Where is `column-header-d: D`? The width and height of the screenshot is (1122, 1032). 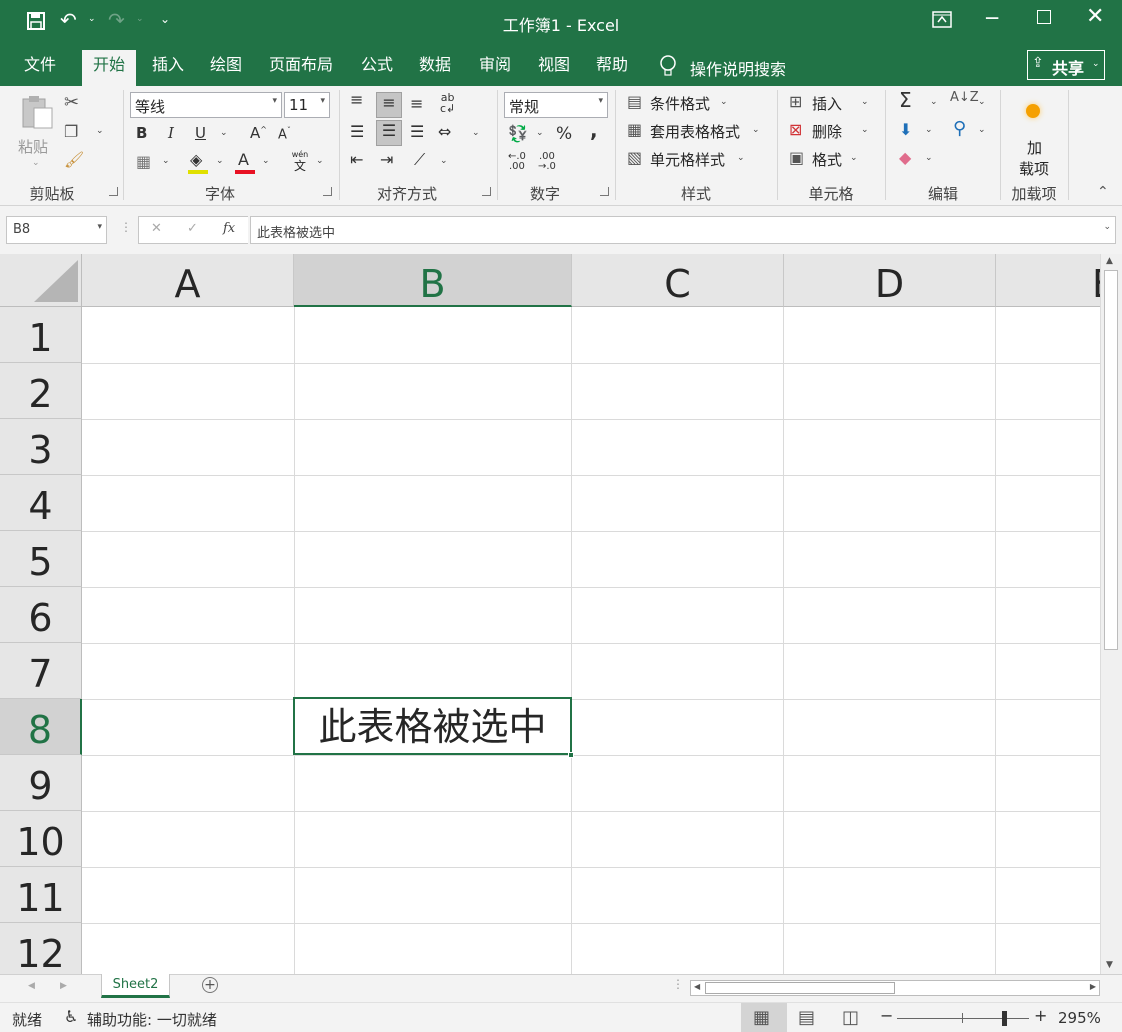 column-header-d: D is located at coordinates (890, 280).